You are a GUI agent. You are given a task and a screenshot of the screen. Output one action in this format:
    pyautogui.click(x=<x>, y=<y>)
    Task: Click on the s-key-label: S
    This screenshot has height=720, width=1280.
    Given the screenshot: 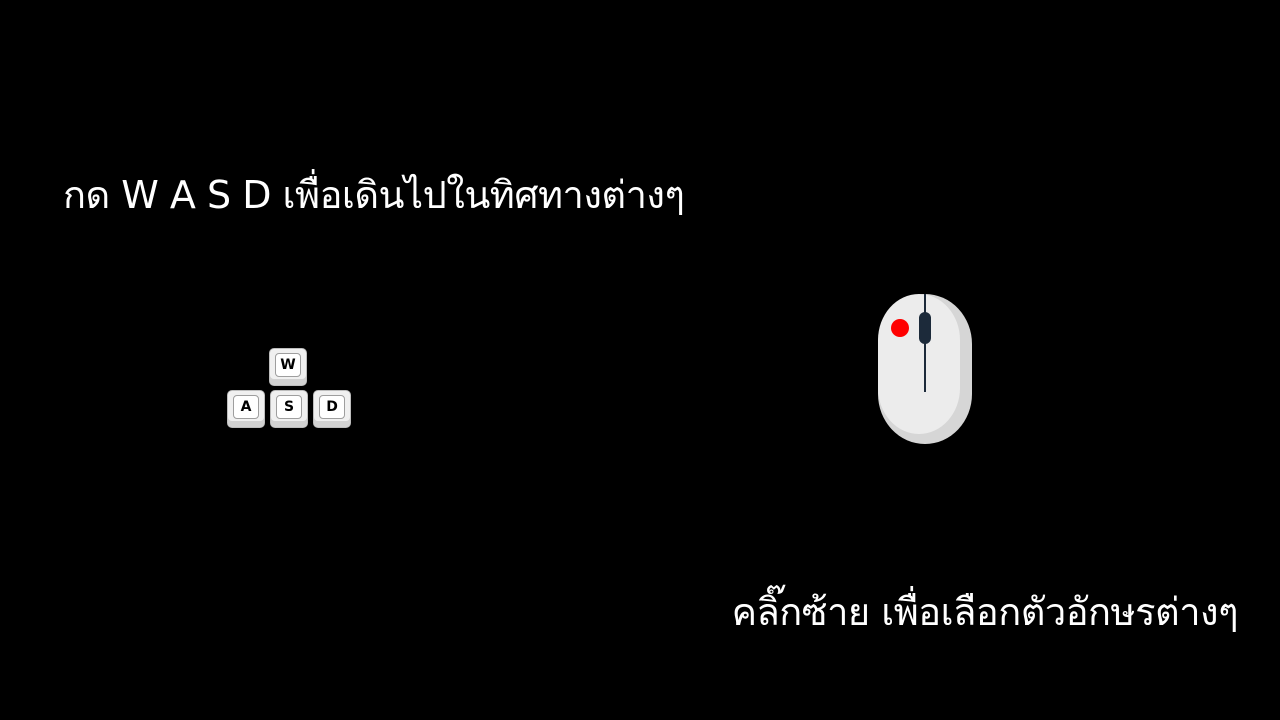 What is the action you would take?
    pyautogui.click(x=289, y=407)
    